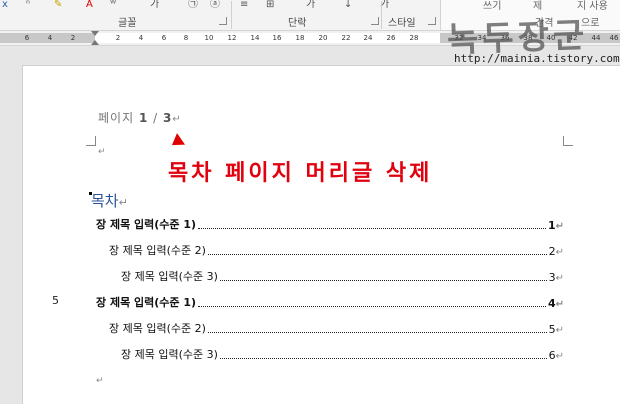 Image resolution: width=620 pixels, height=404 pixels. Describe the element at coordinates (116, 118) in the screenshot. I see `header-label: 페이지` at that location.